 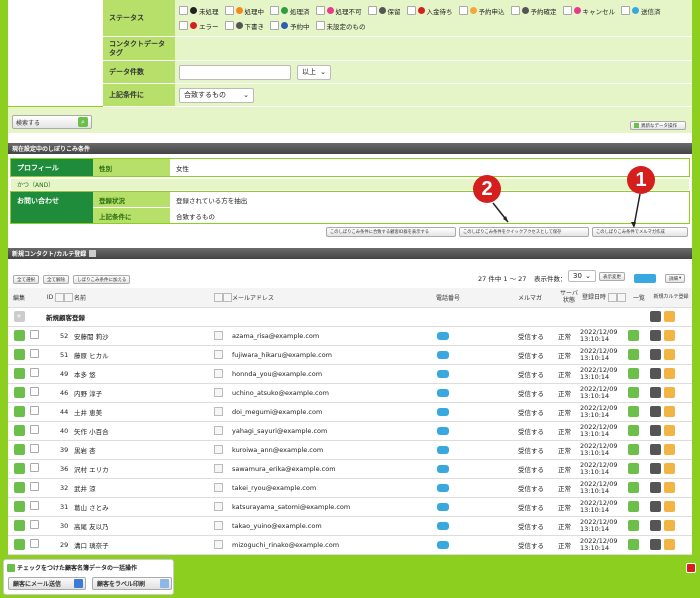 What do you see at coordinates (691, 568) in the screenshot?
I see `trash-icon` at bounding box center [691, 568].